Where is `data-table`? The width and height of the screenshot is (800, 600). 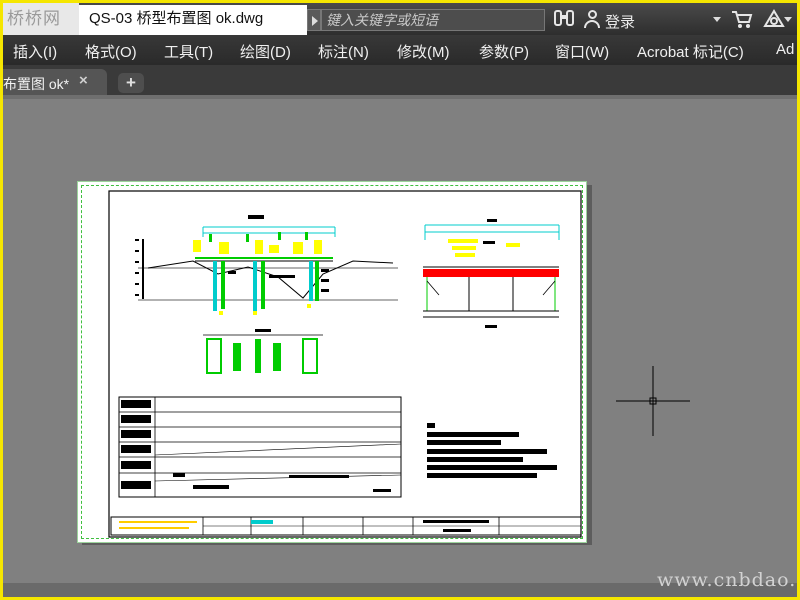 data-table is located at coordinates (260, 447).